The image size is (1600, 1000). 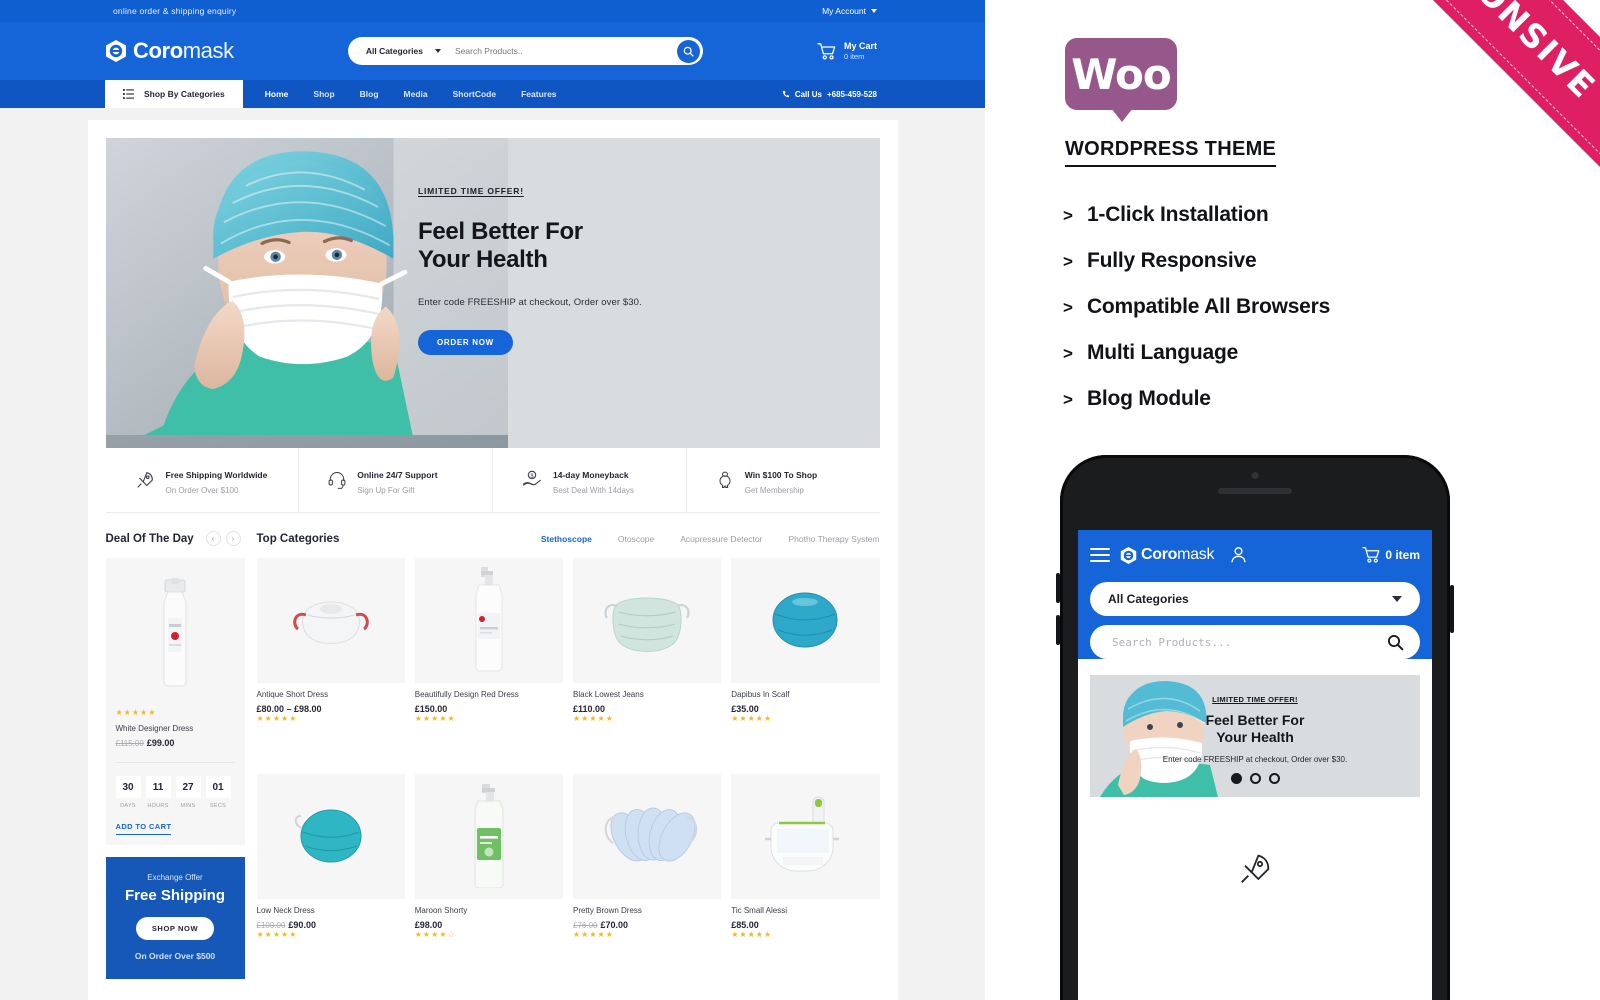 I want to click on countdown-hours: 11 HOURS, so click(x=158, y=792).